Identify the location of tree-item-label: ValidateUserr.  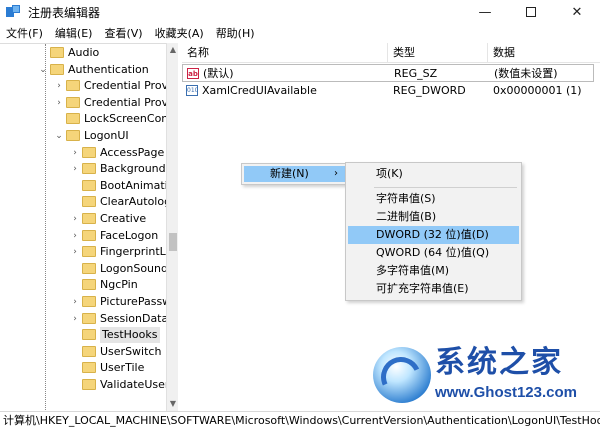
(137, 384).